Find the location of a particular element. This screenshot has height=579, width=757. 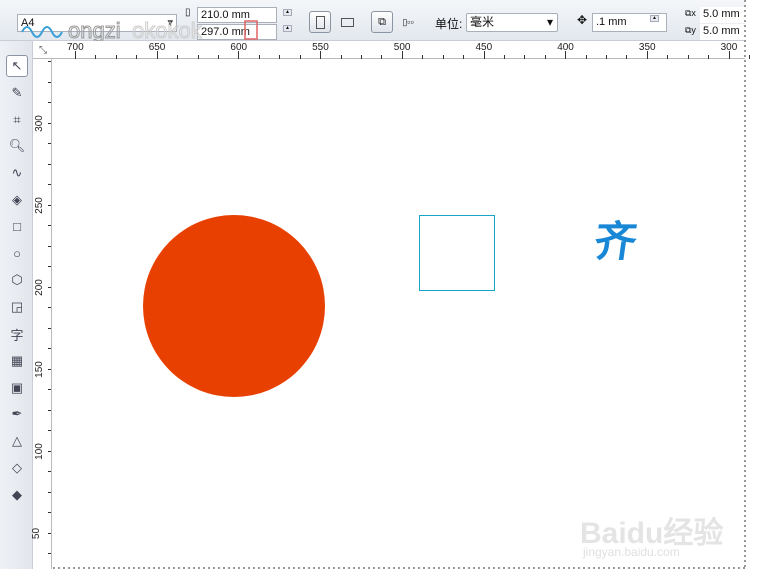

table-icon: ▦ is located at coordinates (17, 360).